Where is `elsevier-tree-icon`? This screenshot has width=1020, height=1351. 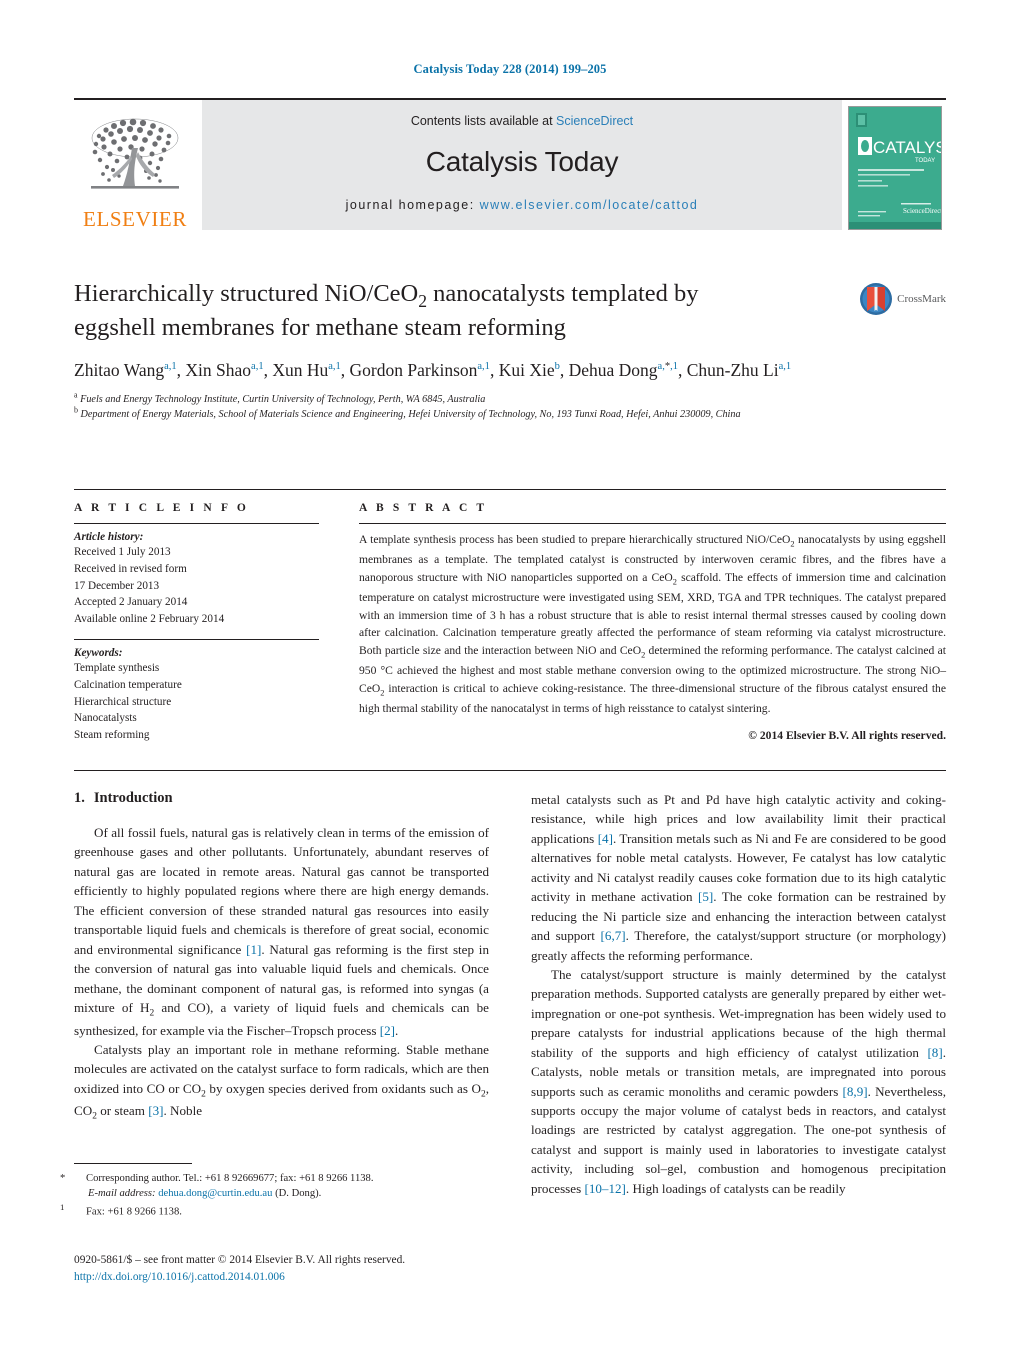
elsevier-tree-icon is located at coordinates (135, 153).